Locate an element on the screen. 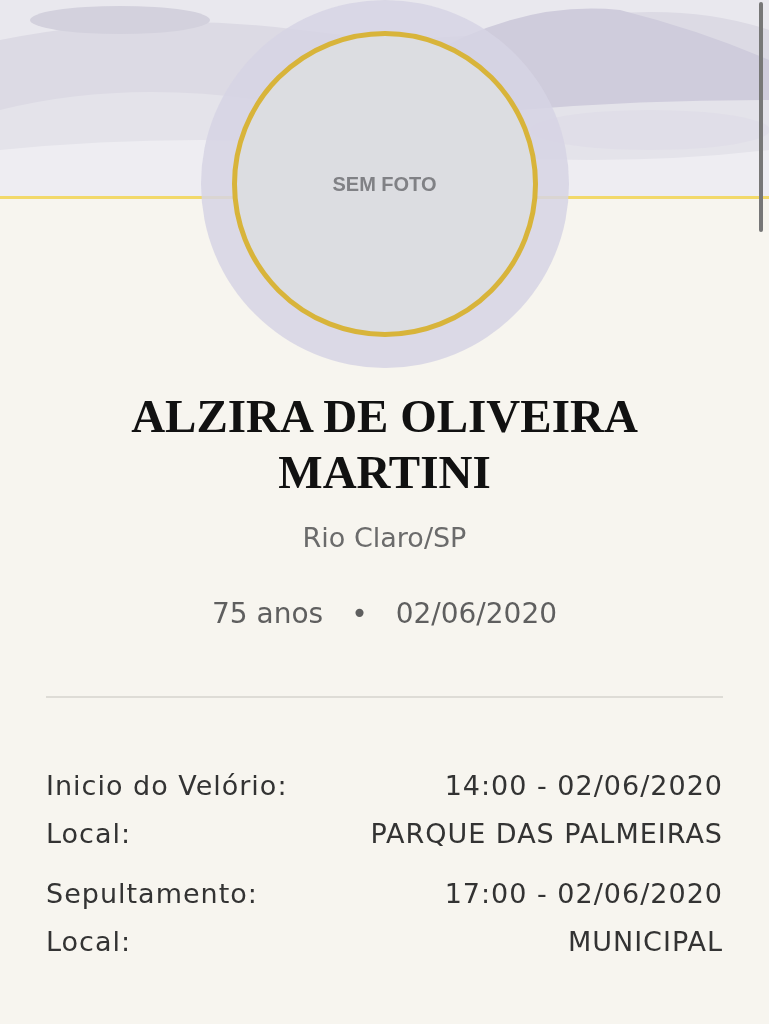 The height and width of the screenshot is (1024, 769). date-text: 02/06/2020 is located at coordinates (476, 613).